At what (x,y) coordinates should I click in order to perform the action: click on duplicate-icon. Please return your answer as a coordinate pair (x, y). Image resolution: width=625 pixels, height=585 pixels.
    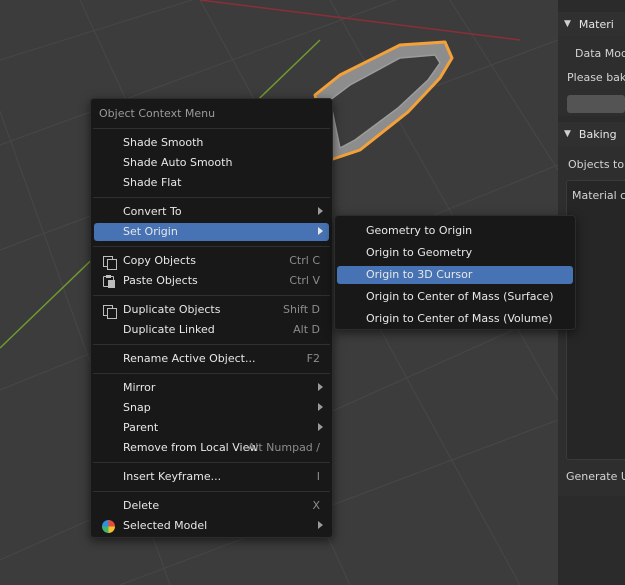
    Looking at the image, I should click on (109, 311).